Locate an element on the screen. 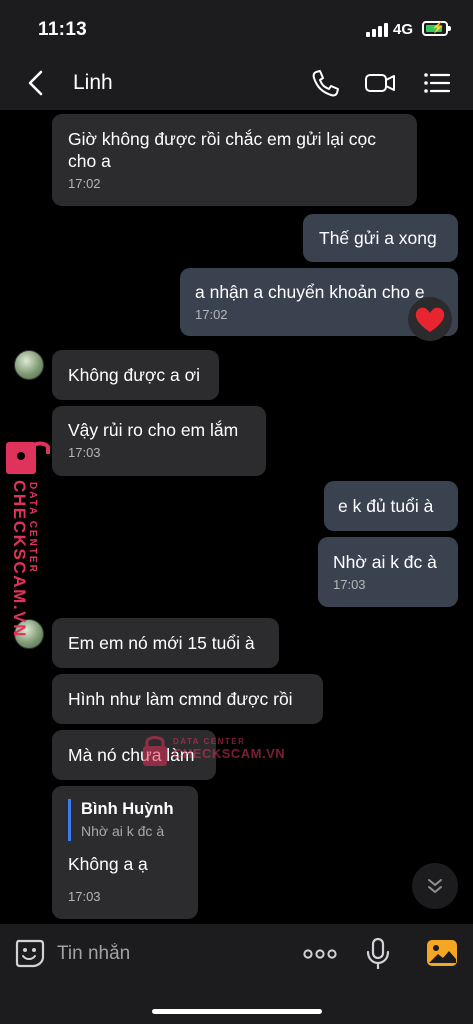 The image size is (473, 1024). watermark-side: DATA CENTER CHECKSCAM.VN is located at coordinates (27, 600).